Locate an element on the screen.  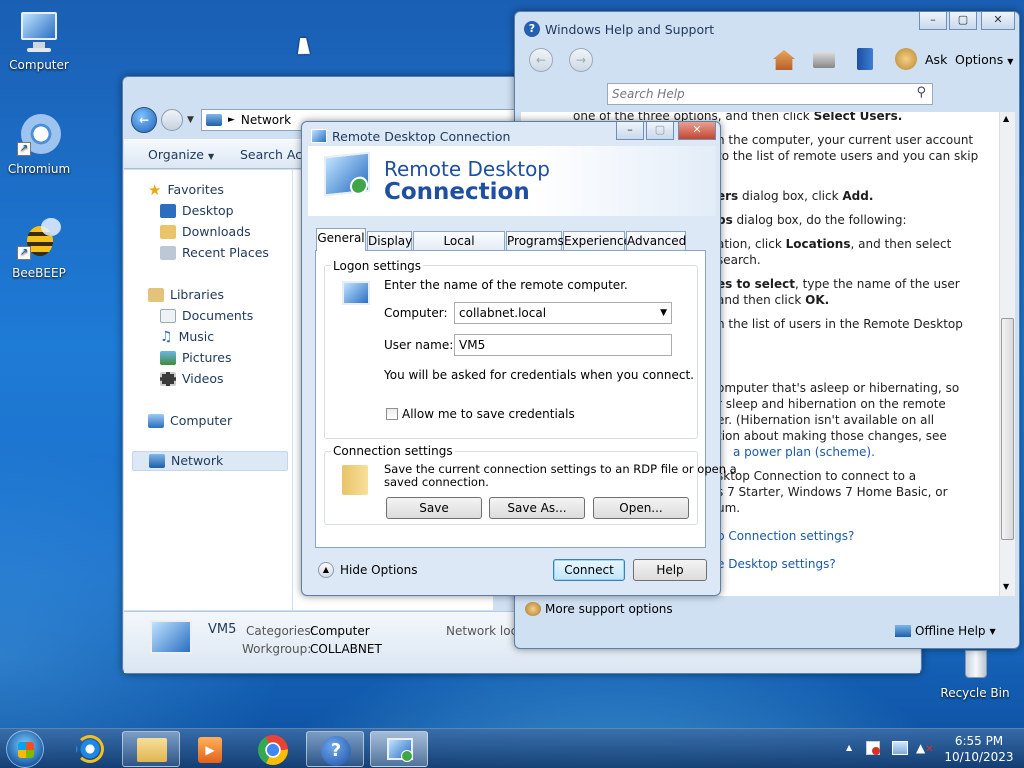
print-icon is located at coordinates (824, 60).